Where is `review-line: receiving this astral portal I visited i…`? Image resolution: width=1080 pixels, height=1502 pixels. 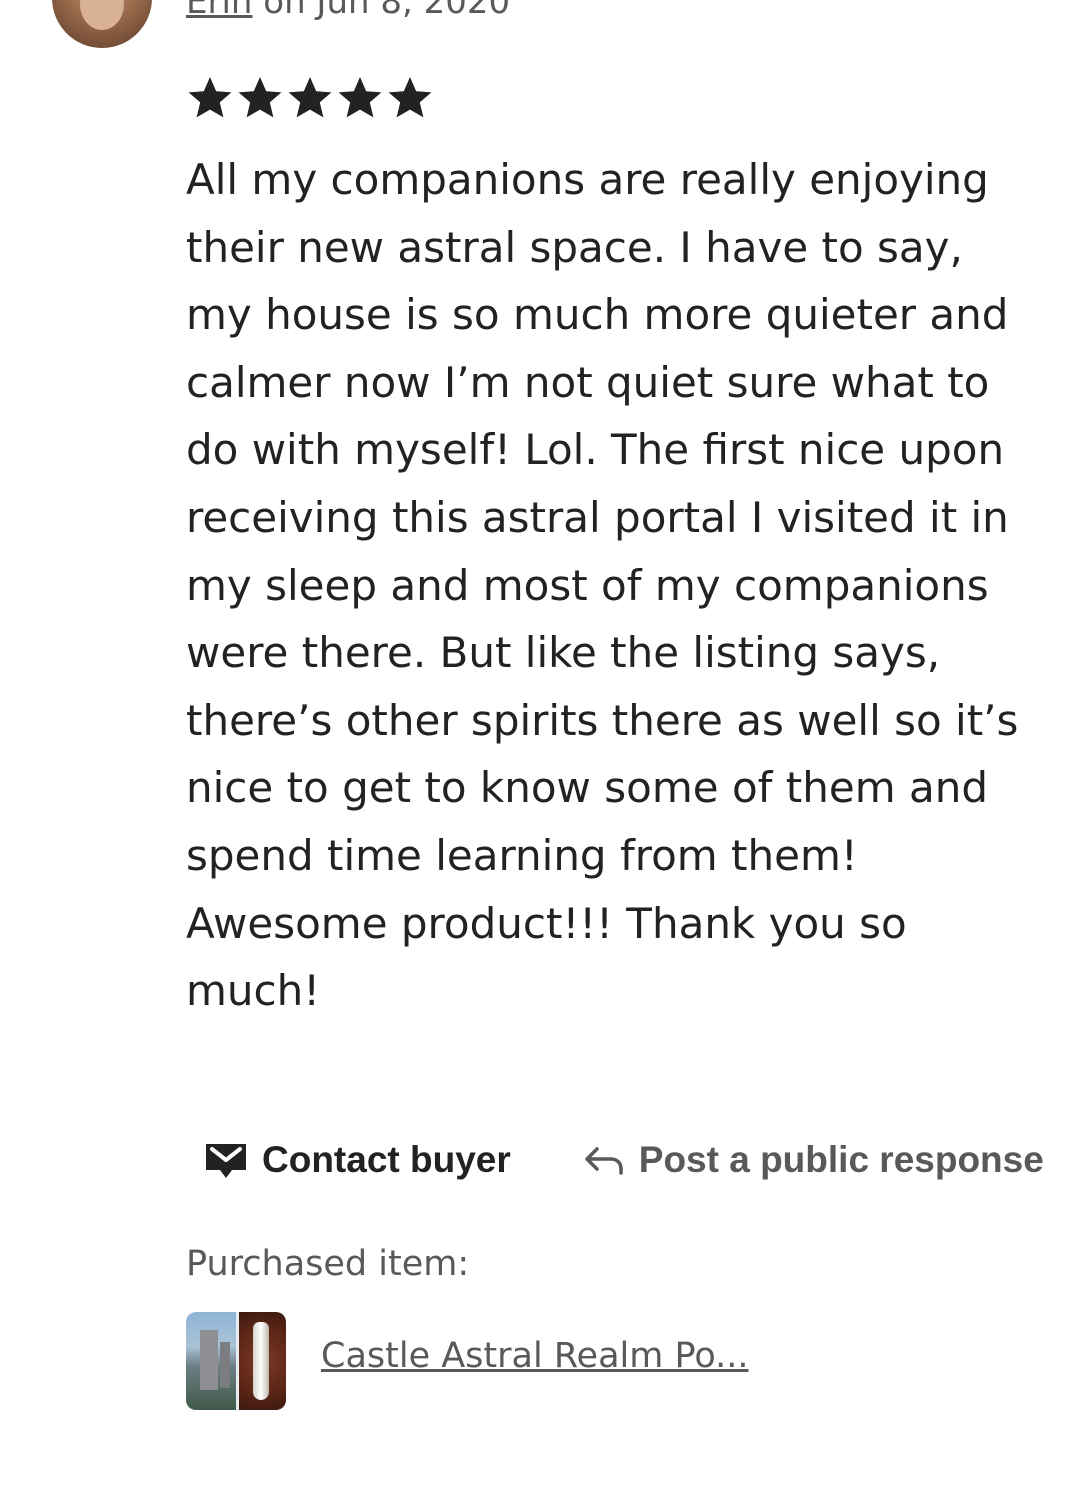 review-line: receiving this astral portal I visited i… is located at coordinates (597, 517).